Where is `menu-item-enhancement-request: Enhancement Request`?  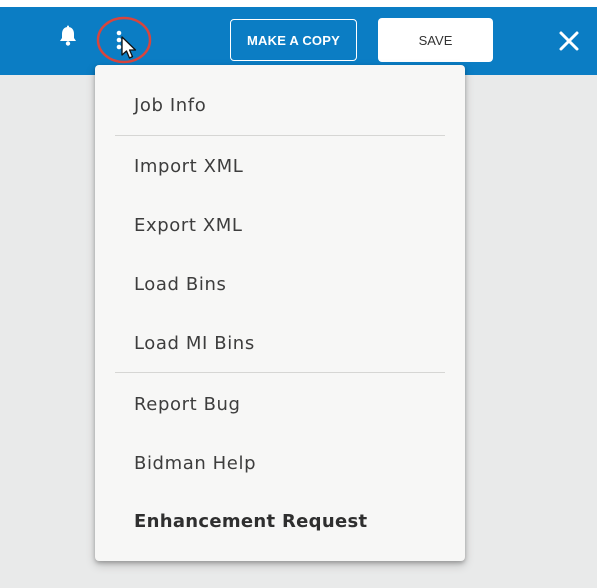 menu-item-enhancement-request: Enhancement Request is located at coordinates (250, 522).